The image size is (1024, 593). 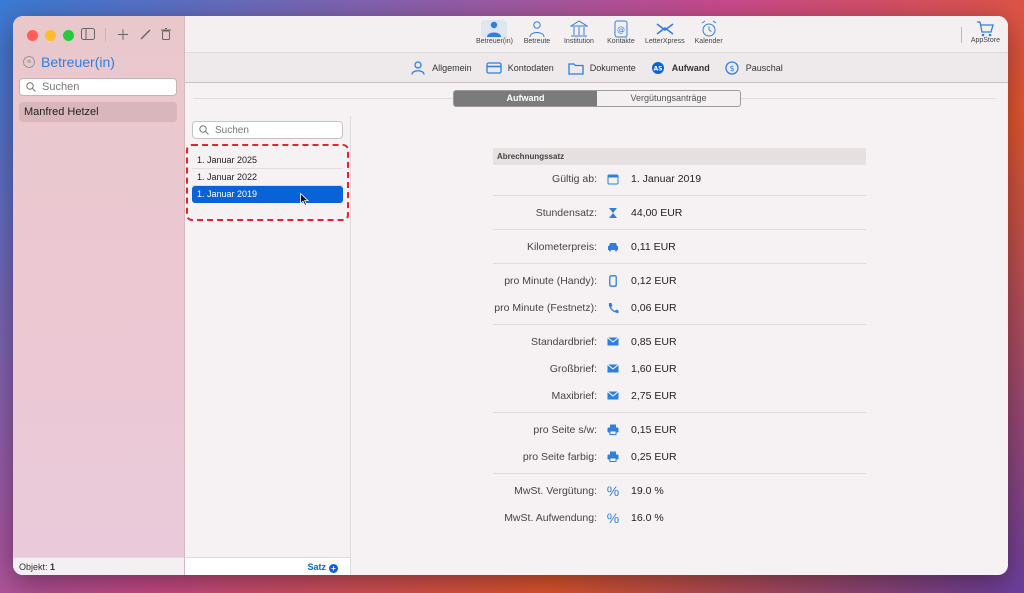 I want to click on add-icon: ＋, so click(x=123, y=35).